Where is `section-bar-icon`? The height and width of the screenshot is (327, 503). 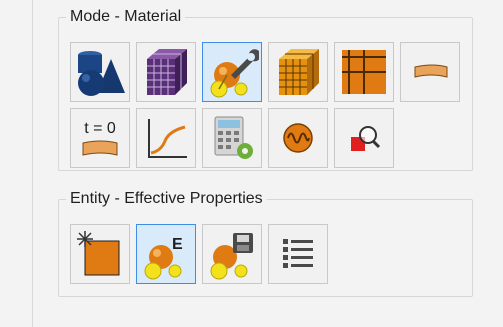
section-bar-icon is located at coordinates (431, 71).